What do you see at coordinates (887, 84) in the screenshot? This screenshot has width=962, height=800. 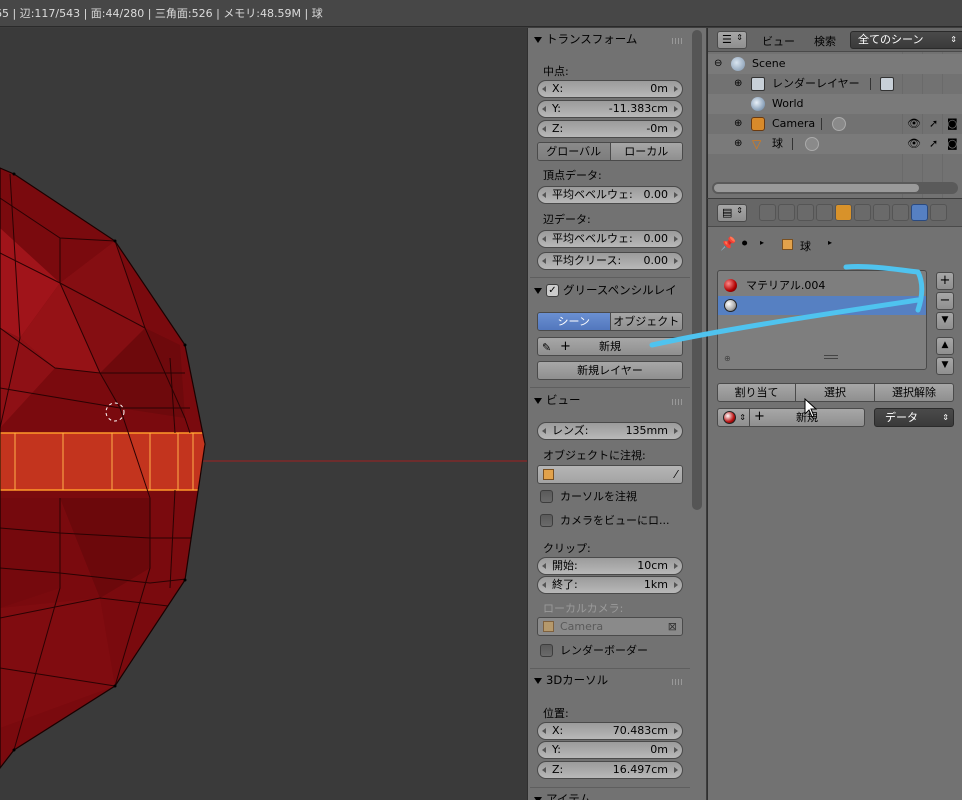 I see `render-layer-icon` at bounding box center [887, 84].